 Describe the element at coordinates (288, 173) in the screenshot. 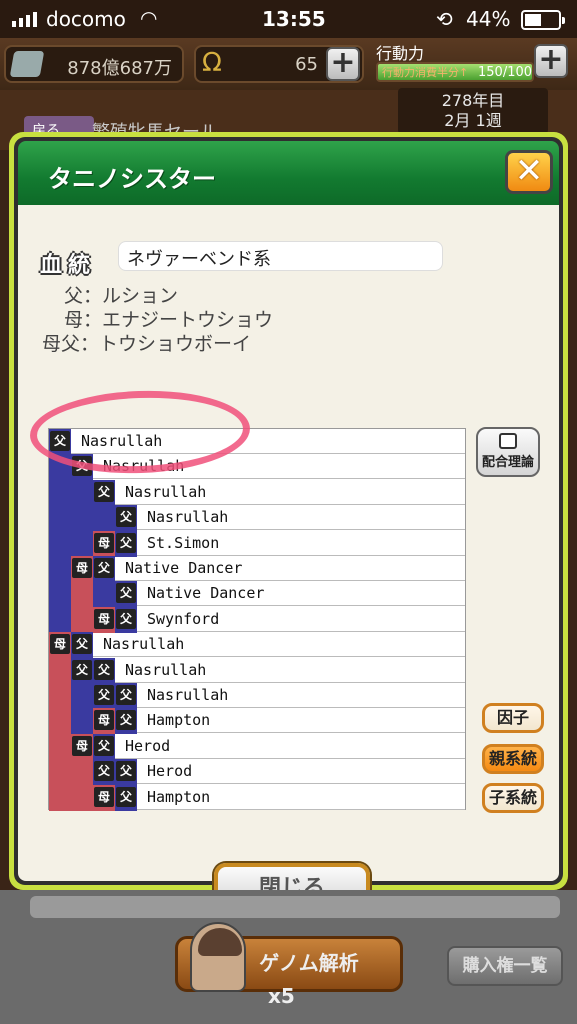

I see `modal-header: タニノシスター ✕` at that location.